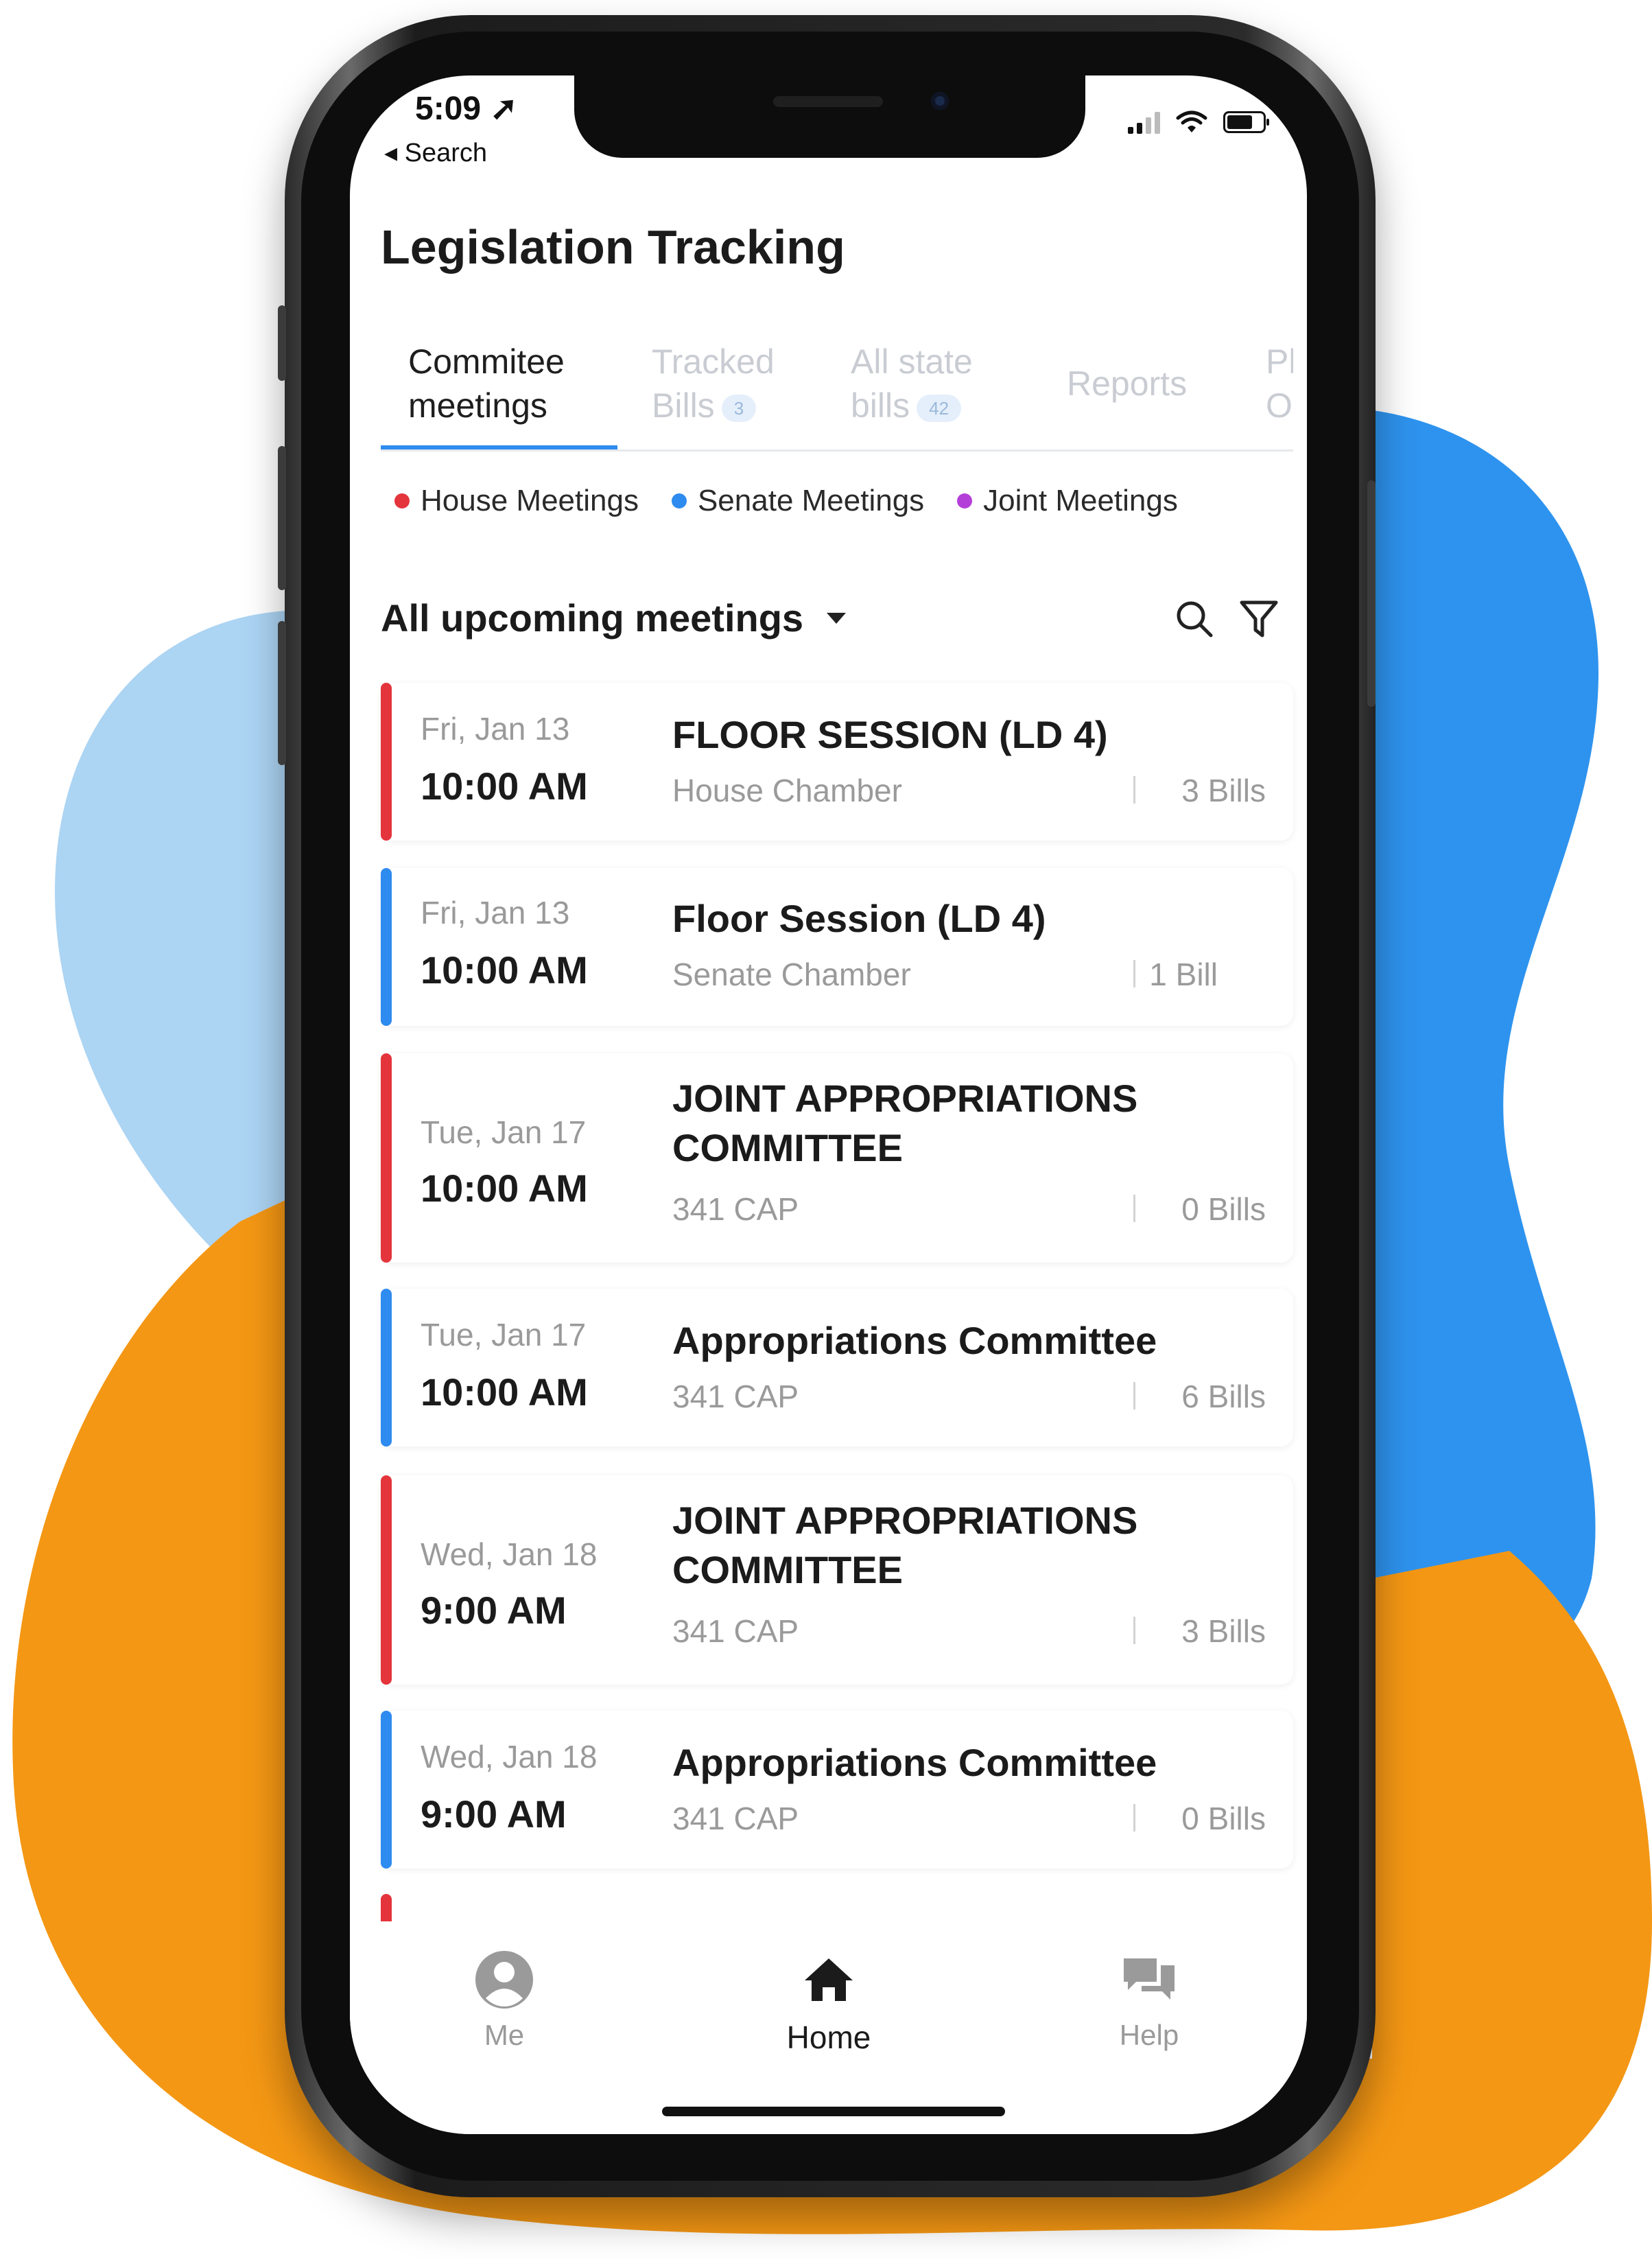  What do you see at coordinates (939, 408) in the screenshot?
I see `tab-badge-count: 42` at bounding box center [939, 408].